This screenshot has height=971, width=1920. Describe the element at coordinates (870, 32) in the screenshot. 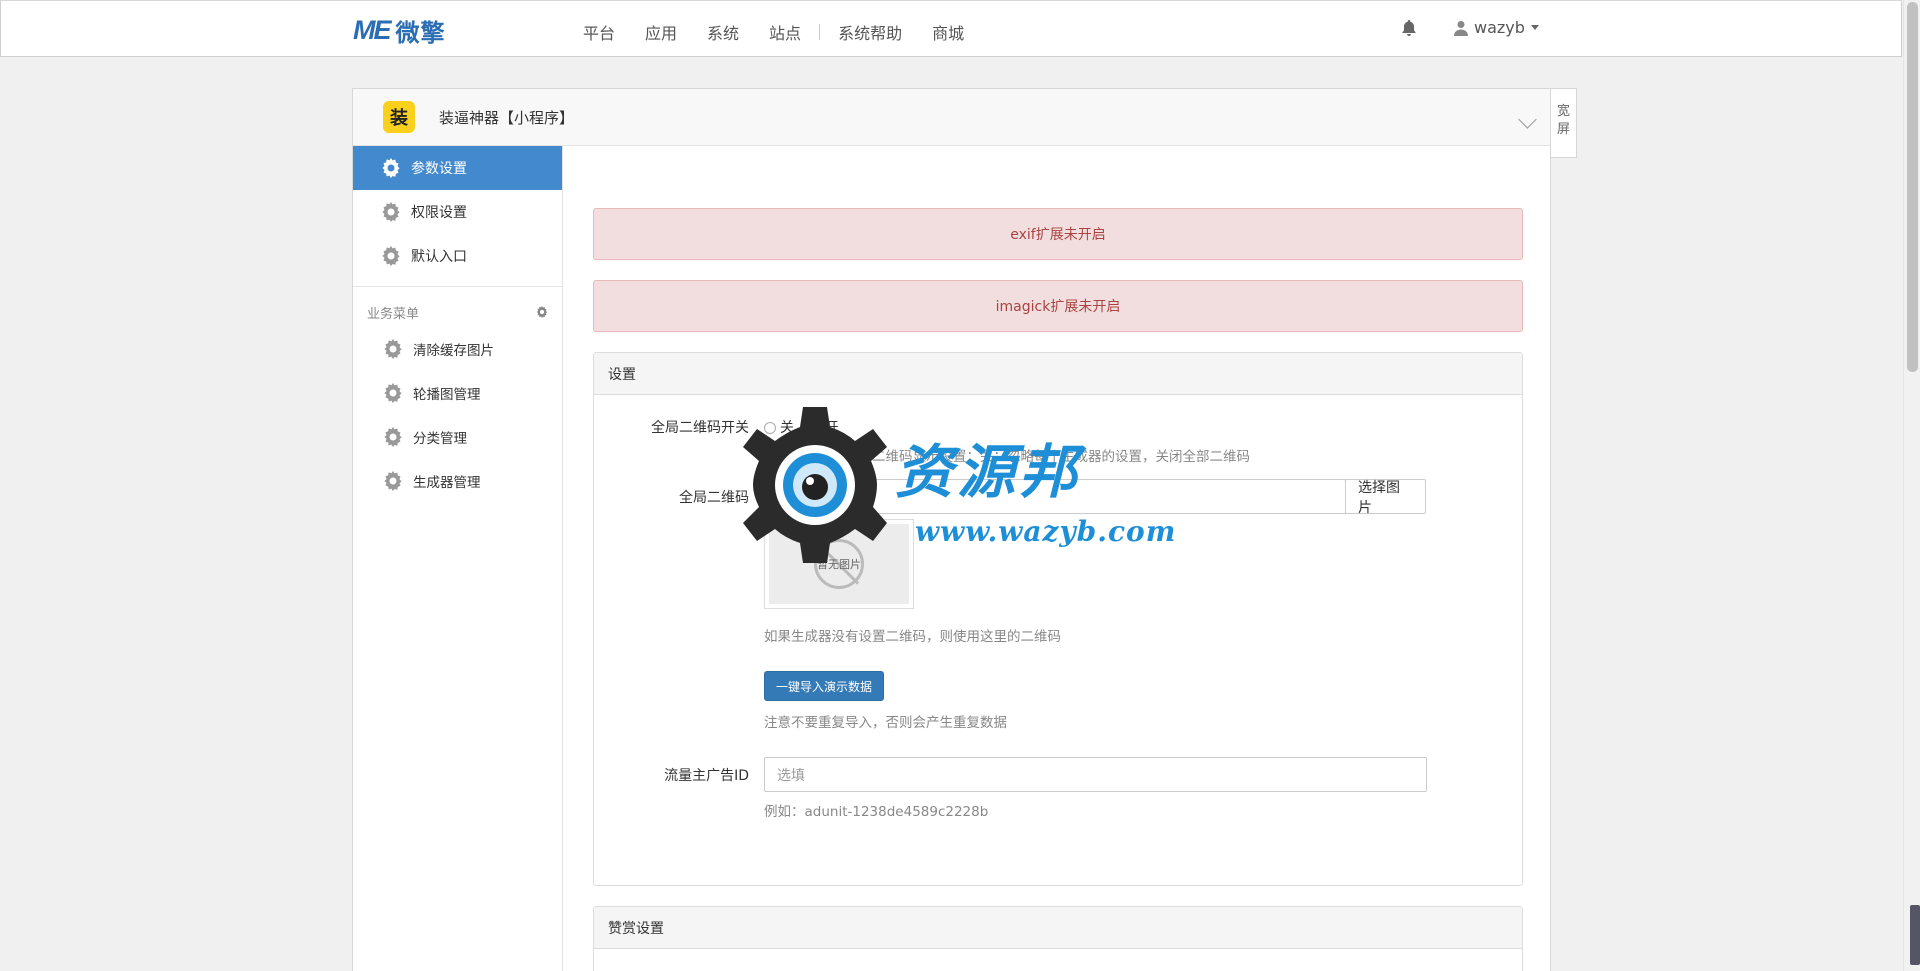

I see `nav-system-help: 系统帮助` at that location.